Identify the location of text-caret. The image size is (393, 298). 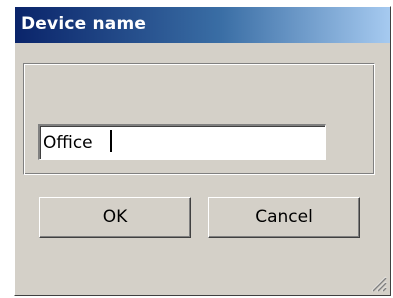
(111, 141).